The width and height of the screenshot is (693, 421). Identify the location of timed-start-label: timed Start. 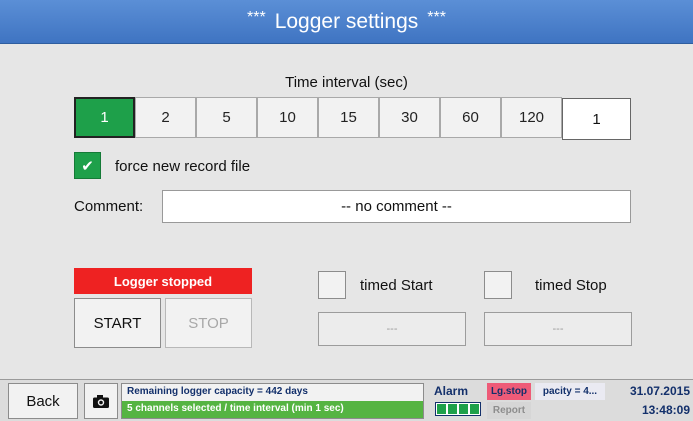
(396, 285).